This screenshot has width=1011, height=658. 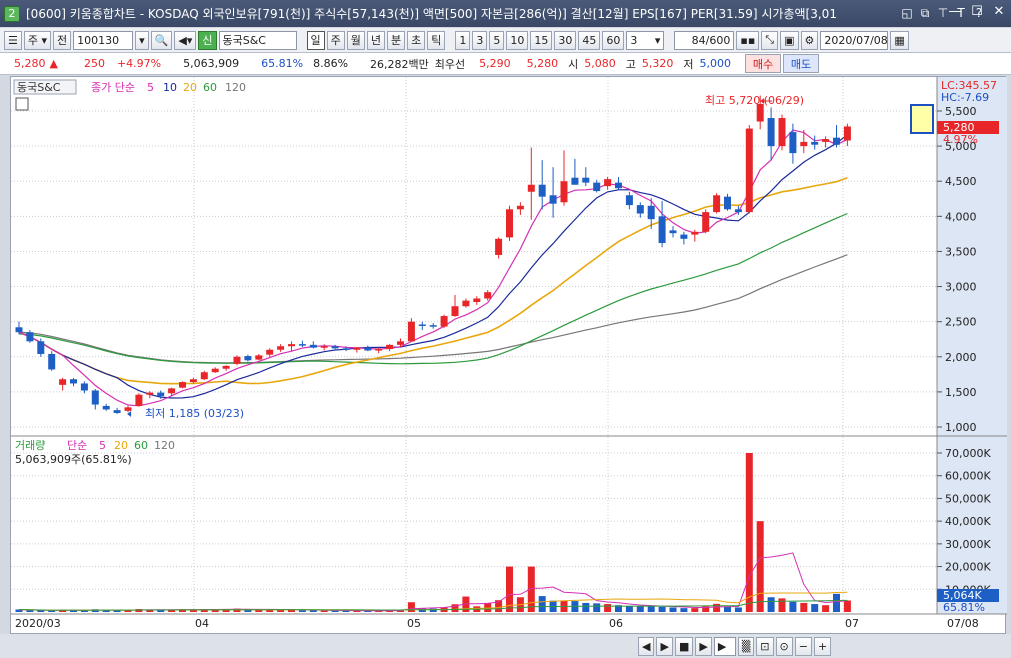 I want to click on price-axis-label: 1,500, so click(x=961, y=392).